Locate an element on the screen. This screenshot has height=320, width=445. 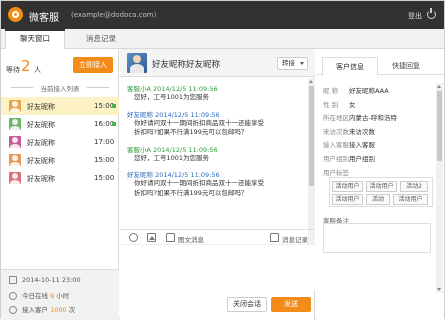
field-value: 接入客服 is located at coordinates (362, 145).